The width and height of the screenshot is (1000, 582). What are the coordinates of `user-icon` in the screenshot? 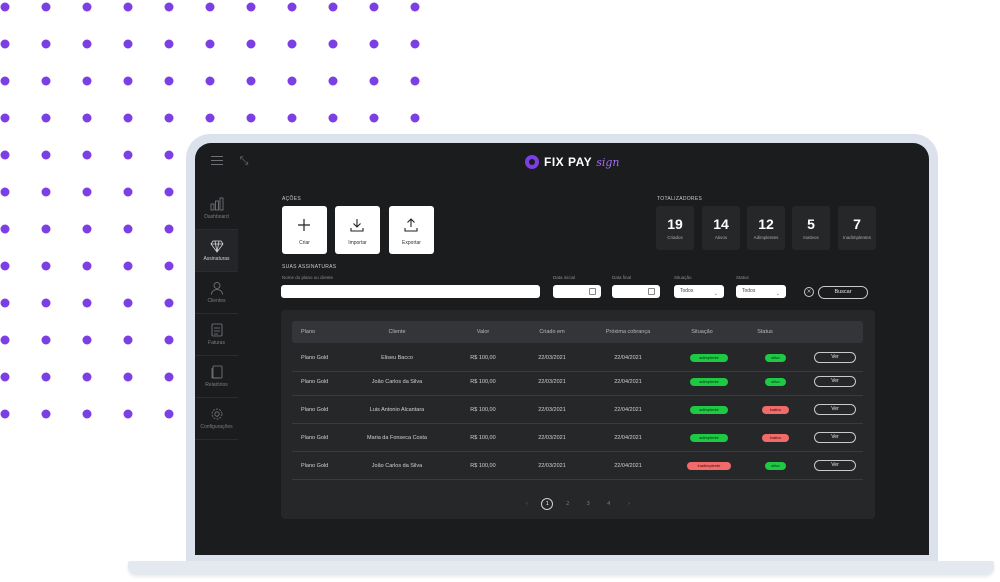 It's located at (216, 288).